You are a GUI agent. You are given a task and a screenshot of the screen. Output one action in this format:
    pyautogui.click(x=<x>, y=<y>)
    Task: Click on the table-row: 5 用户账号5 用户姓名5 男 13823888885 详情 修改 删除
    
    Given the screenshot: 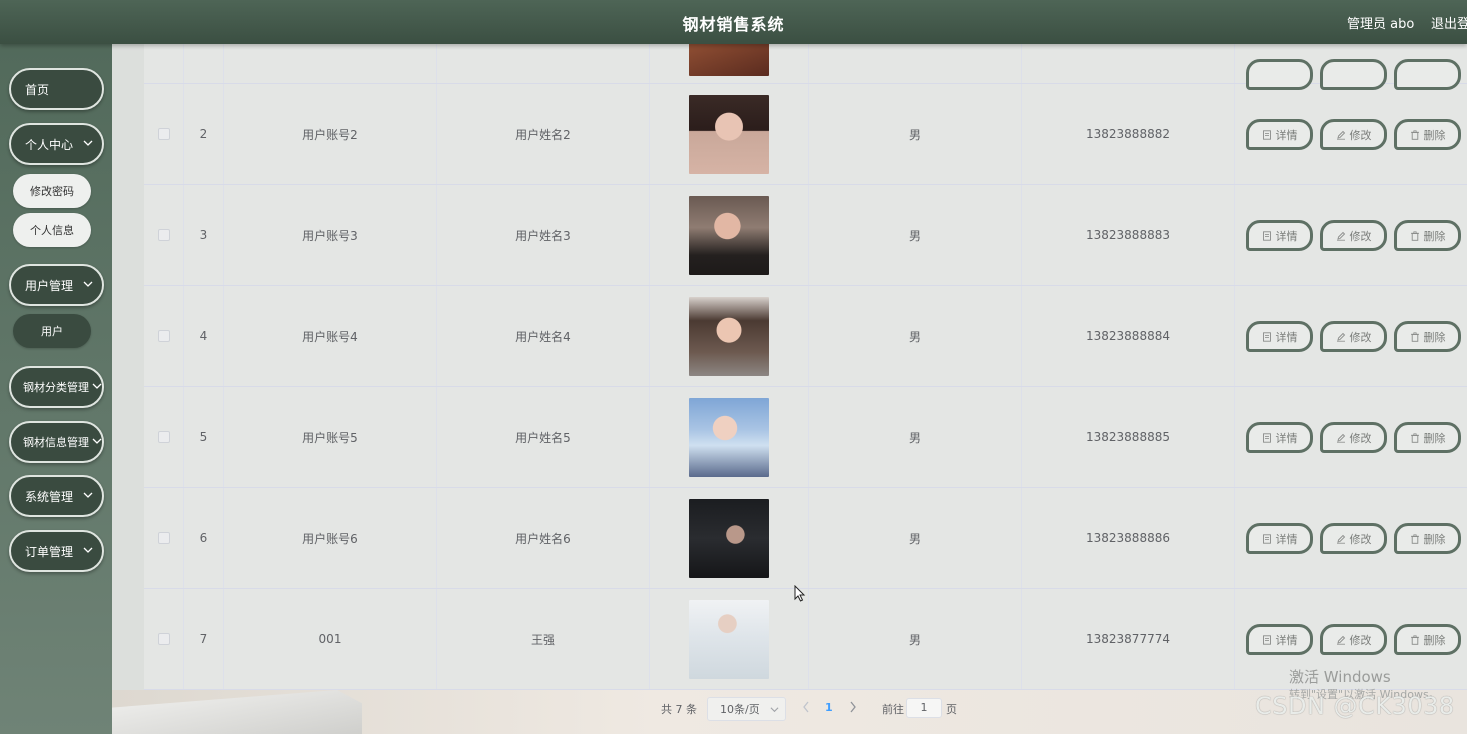 What is the action you would take?
    pyautogui.click(x=805, y=437)
    